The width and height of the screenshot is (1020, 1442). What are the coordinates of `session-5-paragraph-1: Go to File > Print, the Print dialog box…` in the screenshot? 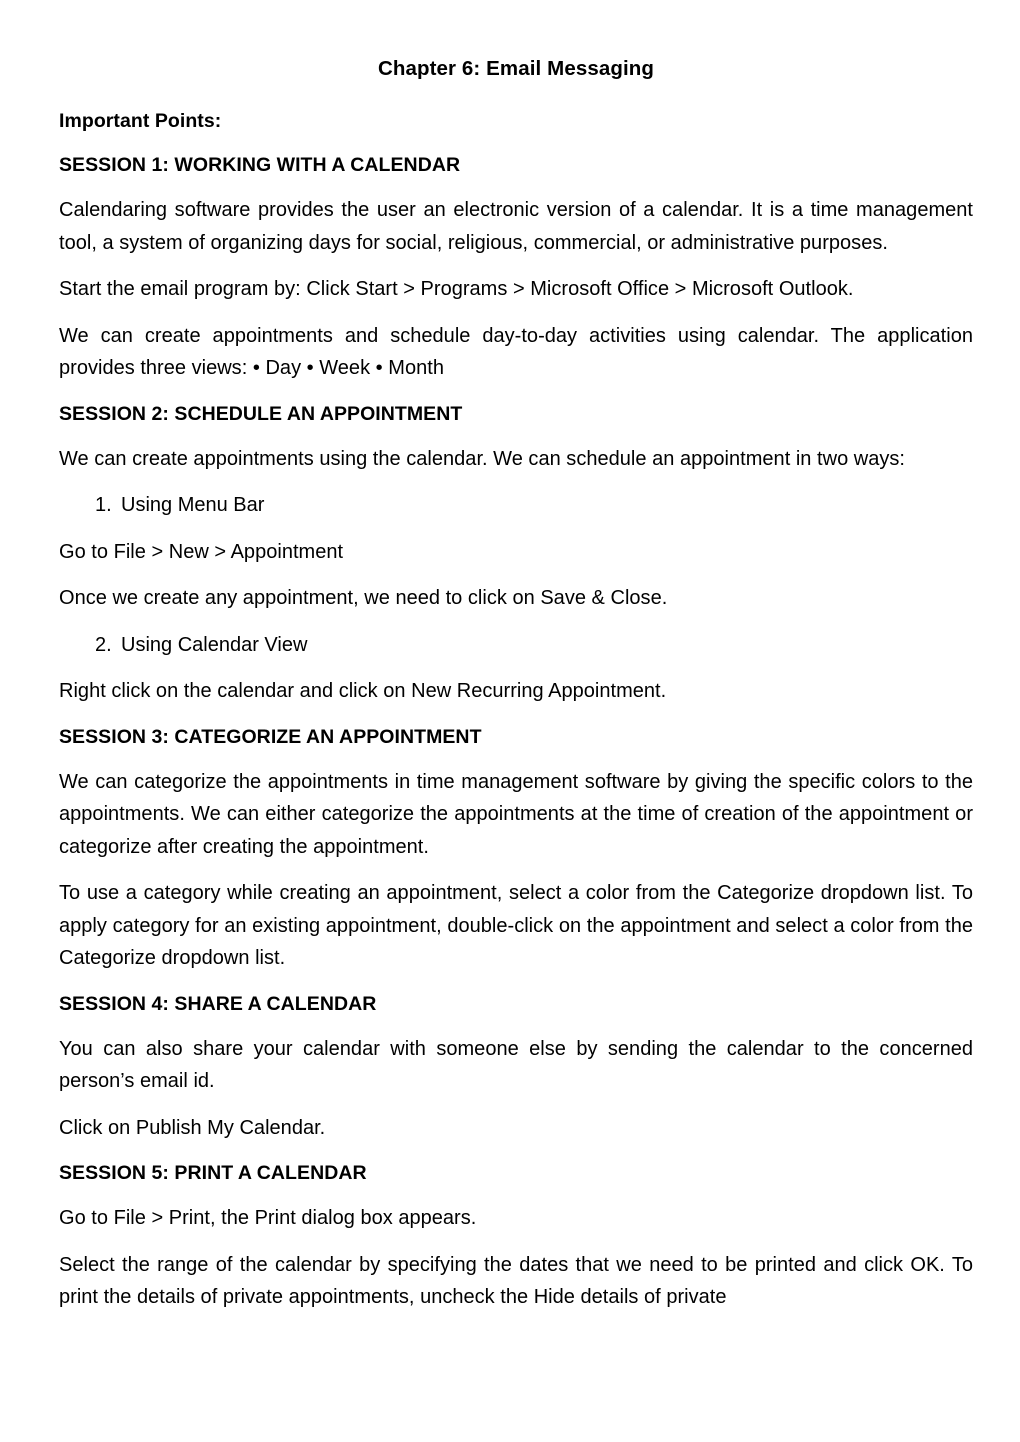 It's located at (268, 1218).